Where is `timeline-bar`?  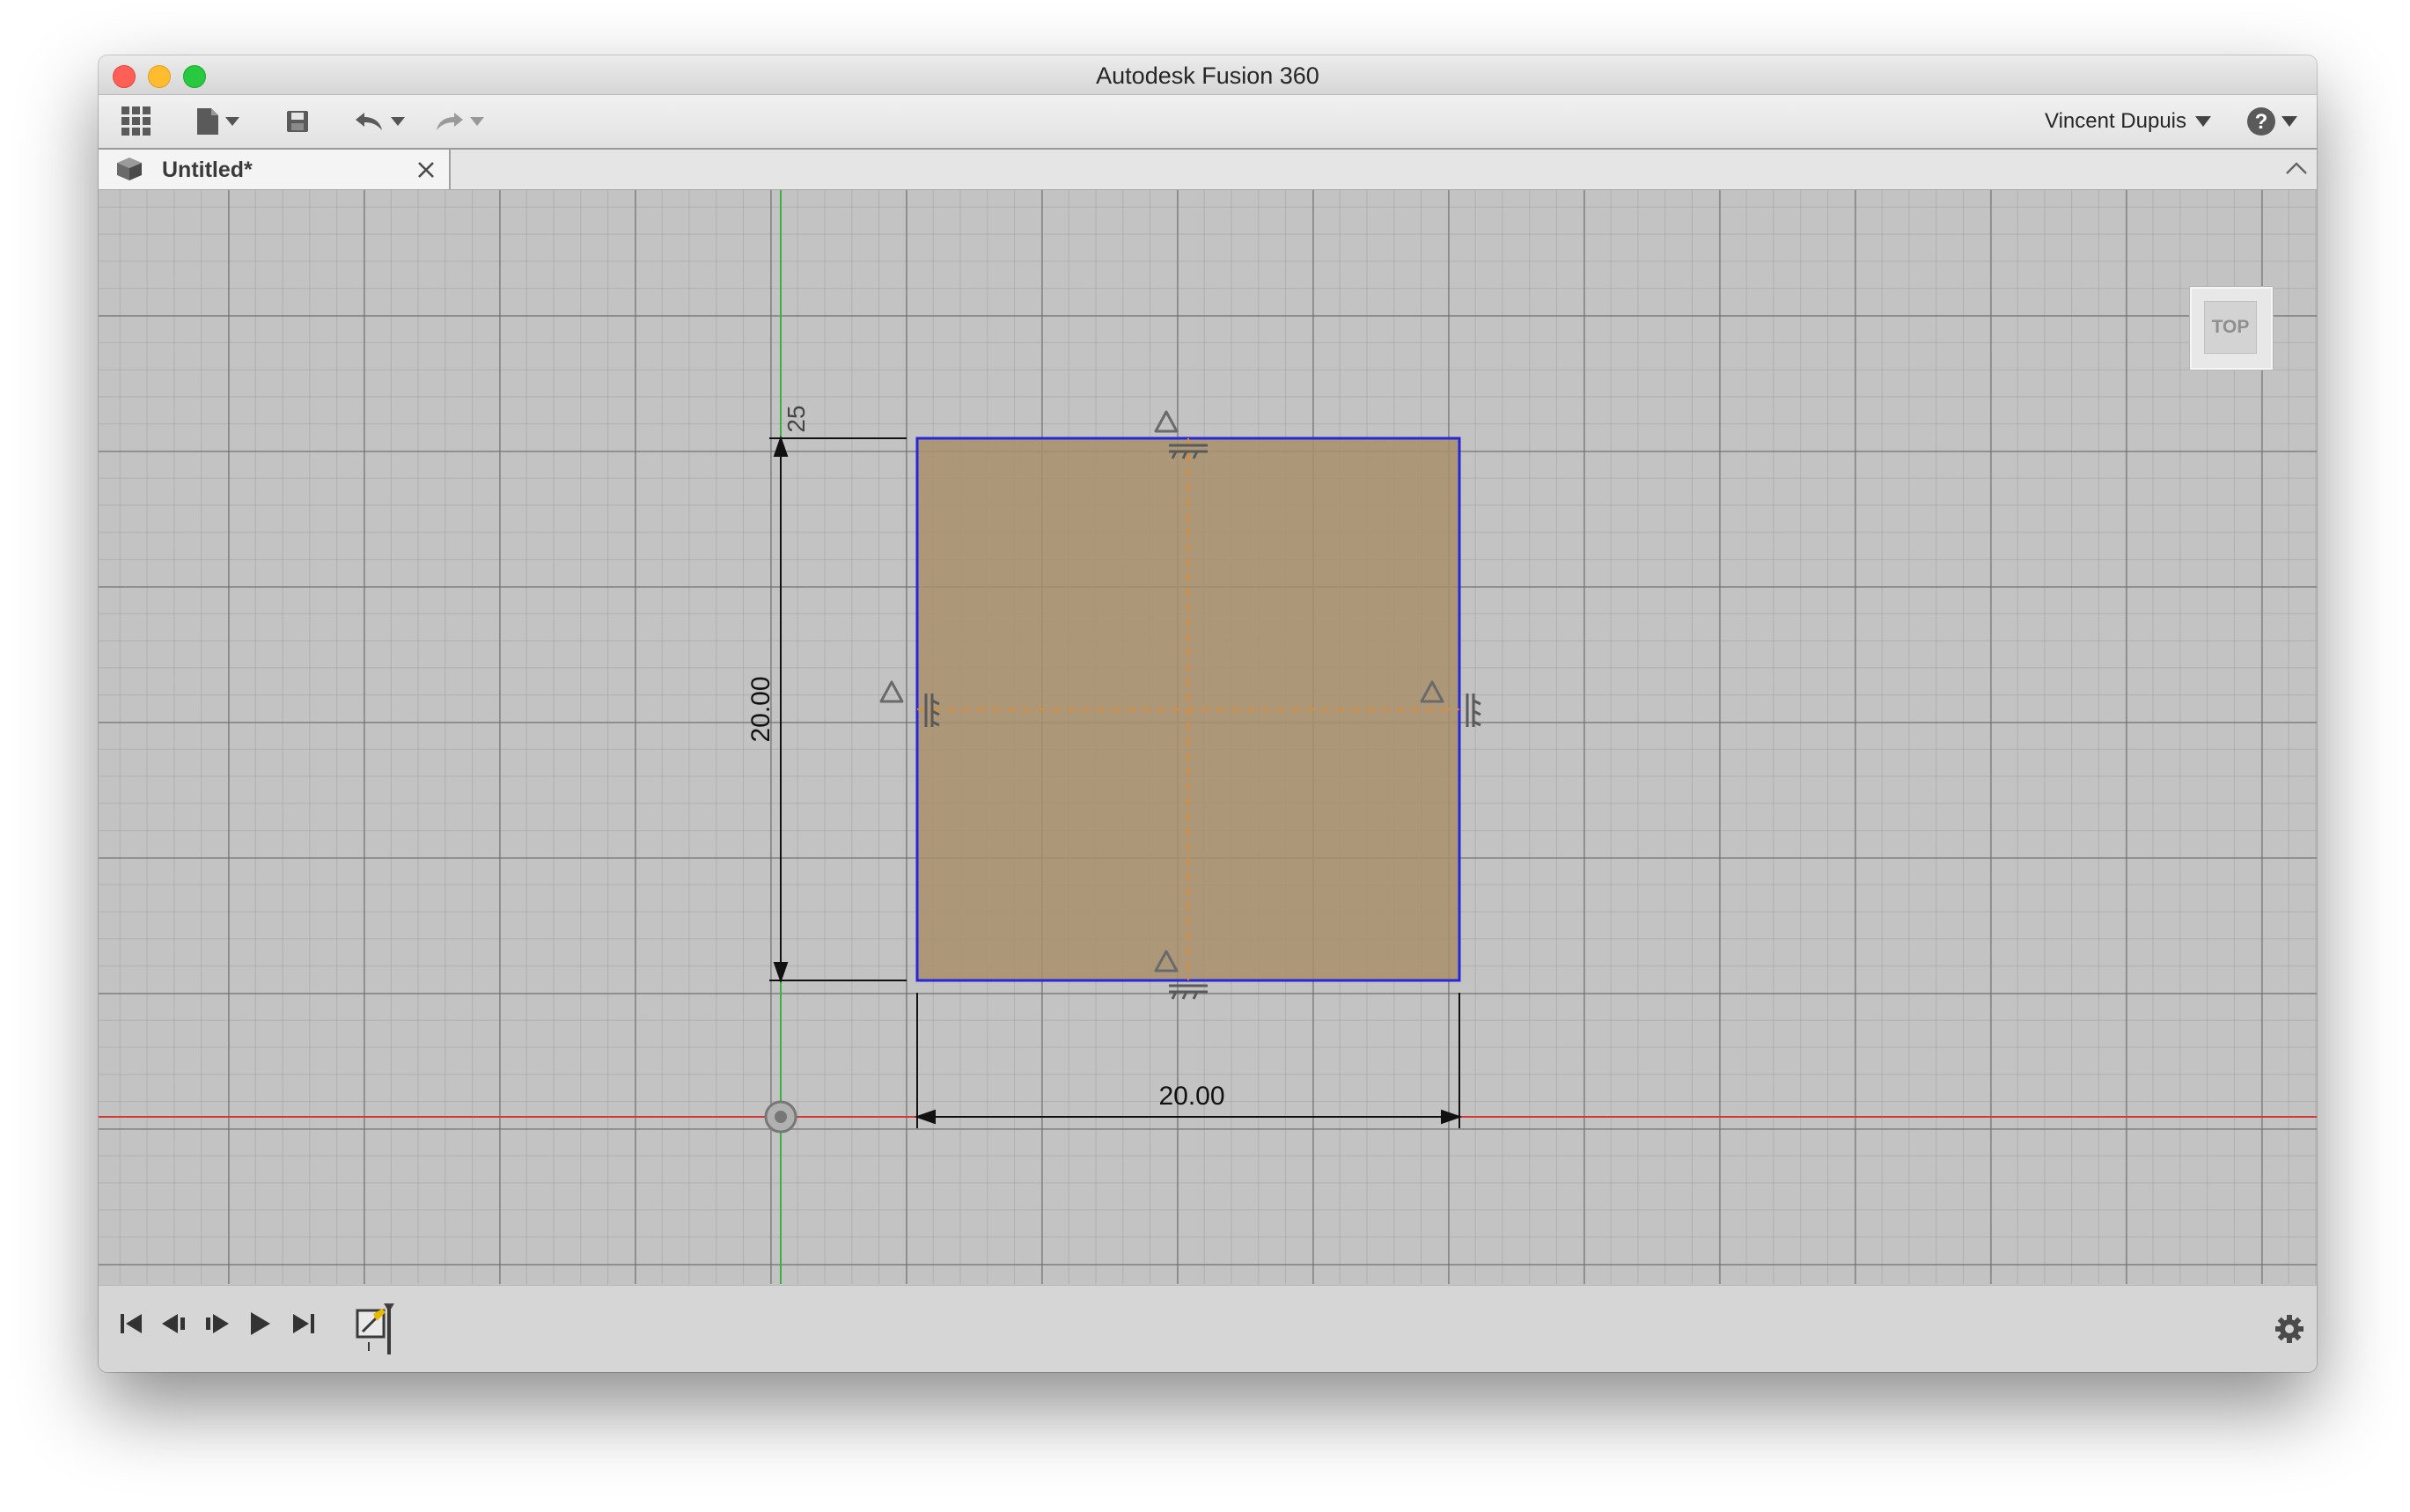
timeline-bar is located at coordinates (1208, 1328).